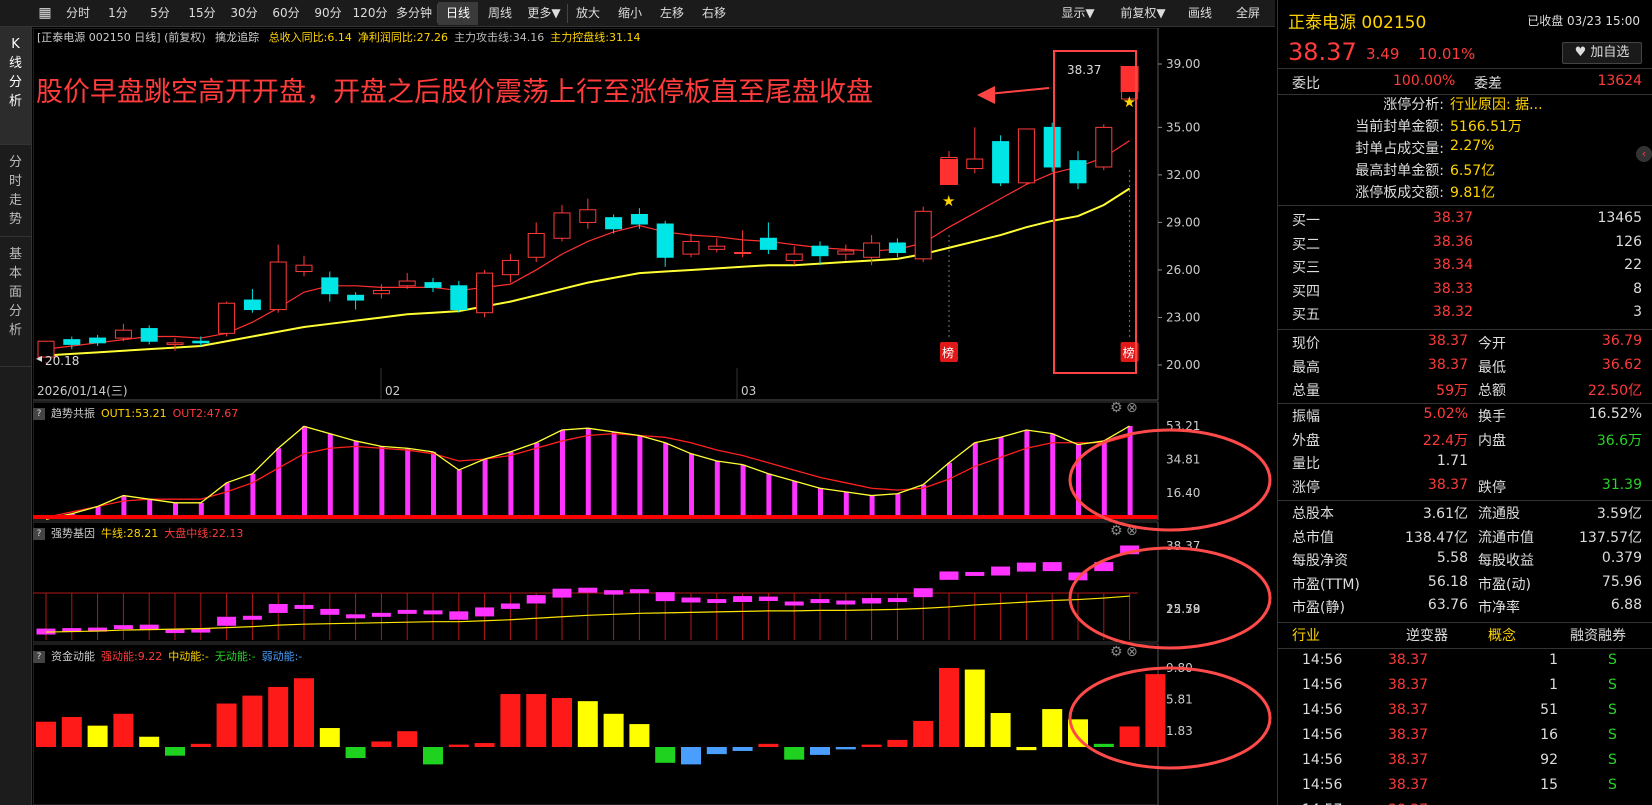 The width and height of the screenshot is (1652, 805). I want to click on stat-value: 63.76, so click(1447, 605).